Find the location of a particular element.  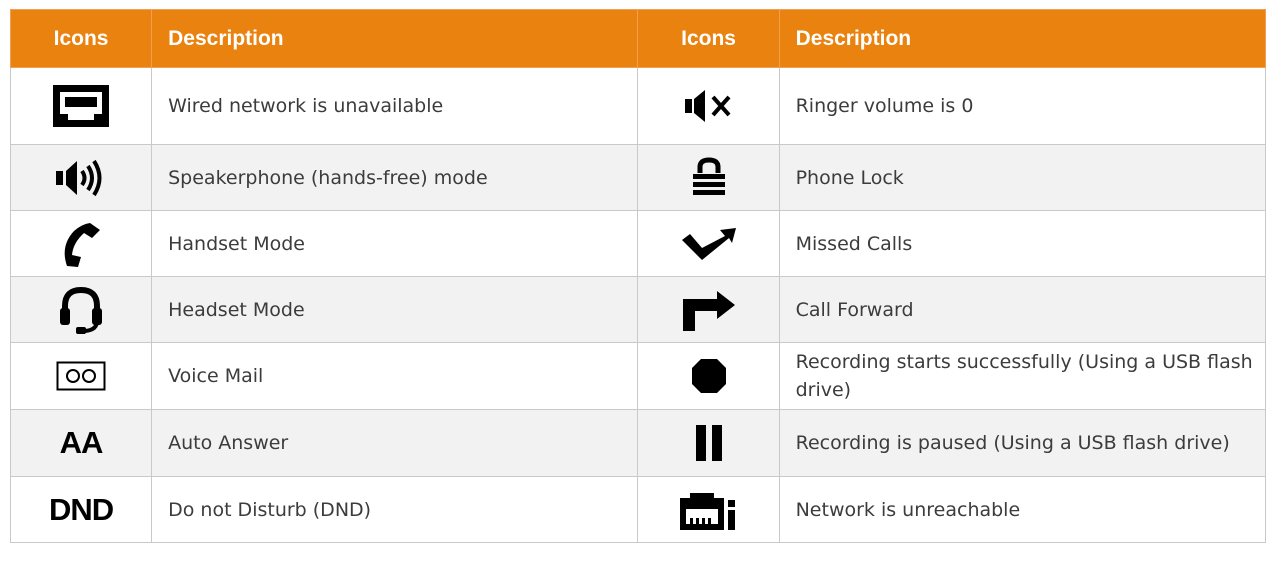

voicemail-icon is located at coordinates (81, 376).